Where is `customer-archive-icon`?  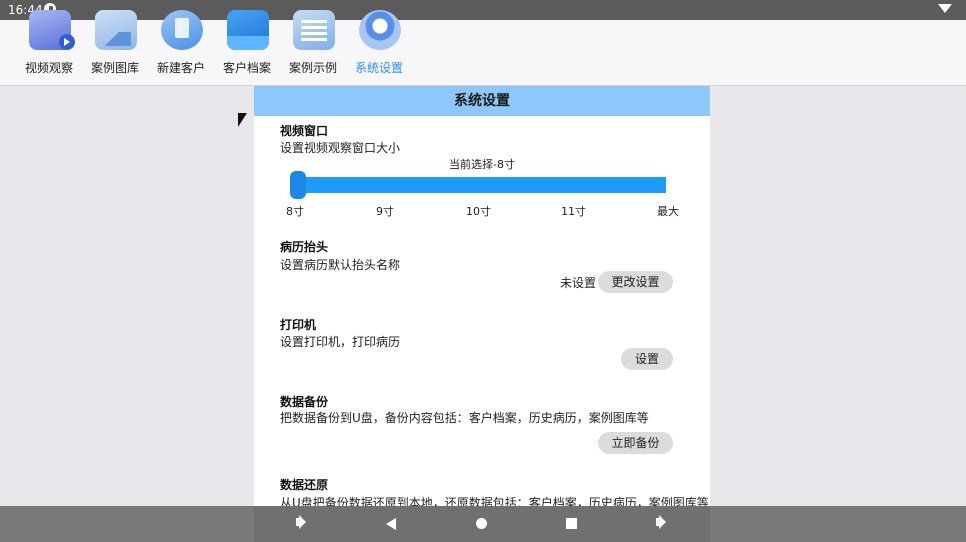
customer-archive-icon is located at coordinates (248, 30).